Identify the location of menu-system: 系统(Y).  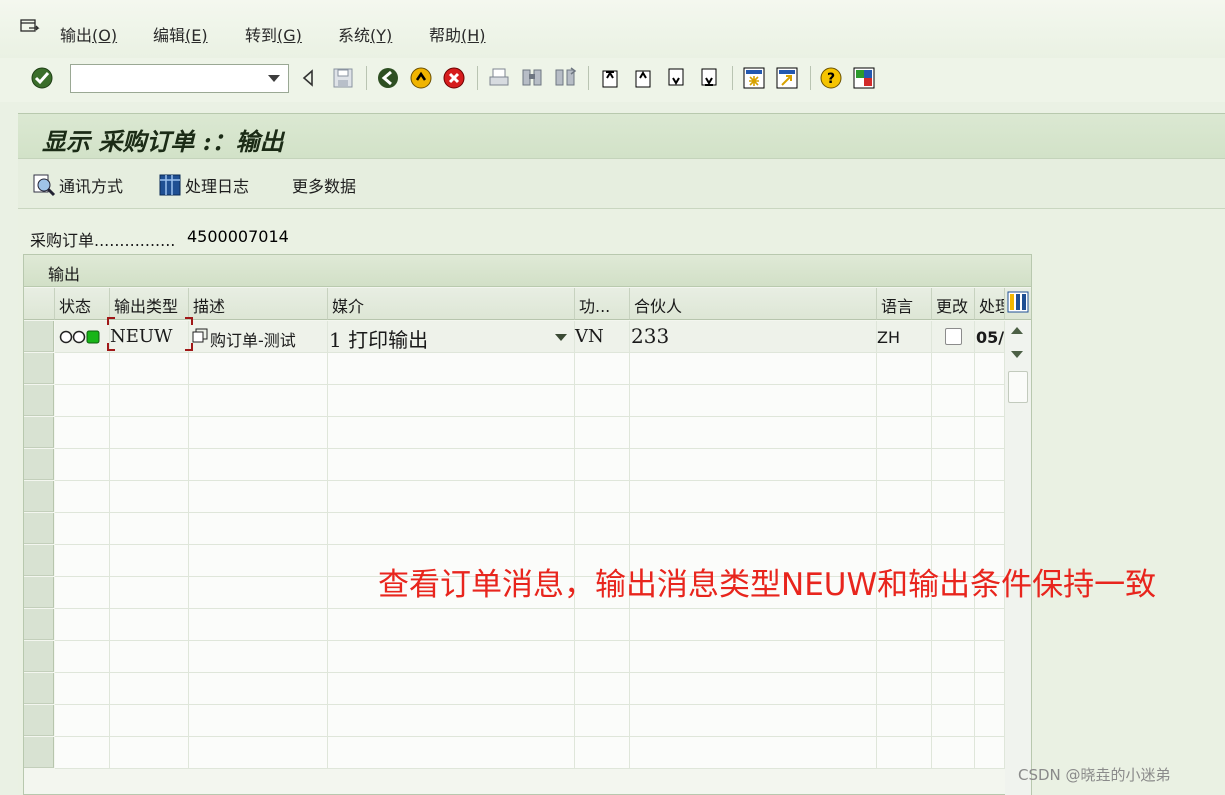
(365, 34).